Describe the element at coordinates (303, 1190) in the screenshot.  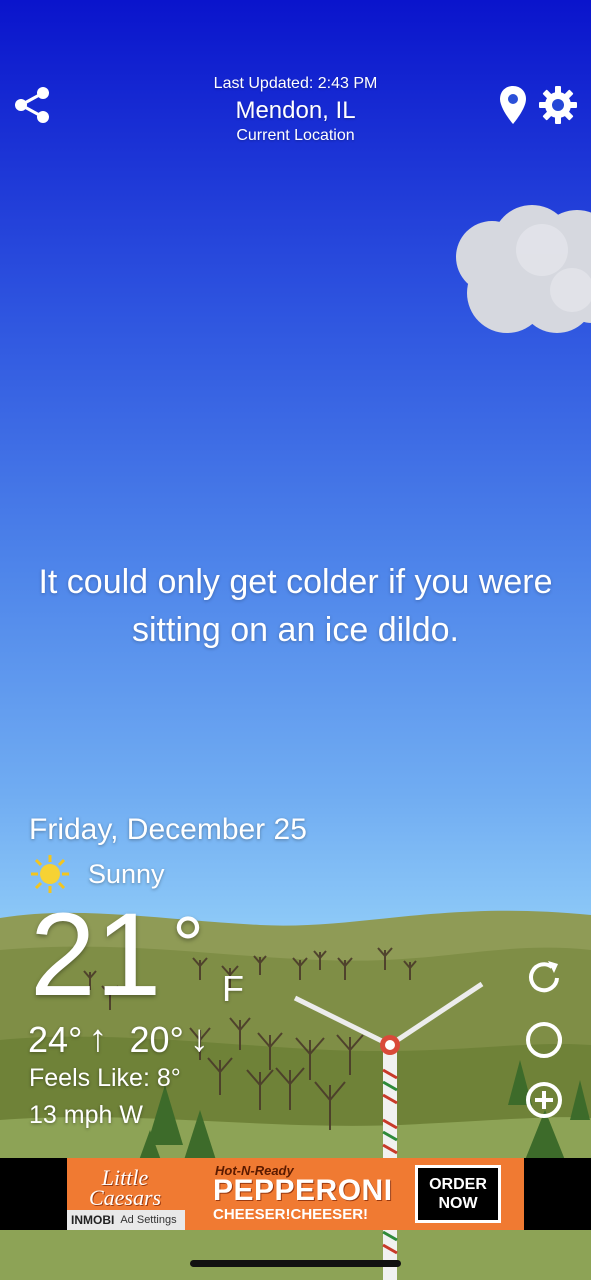
I see `ad-headline: PEPPERONI` at that location.